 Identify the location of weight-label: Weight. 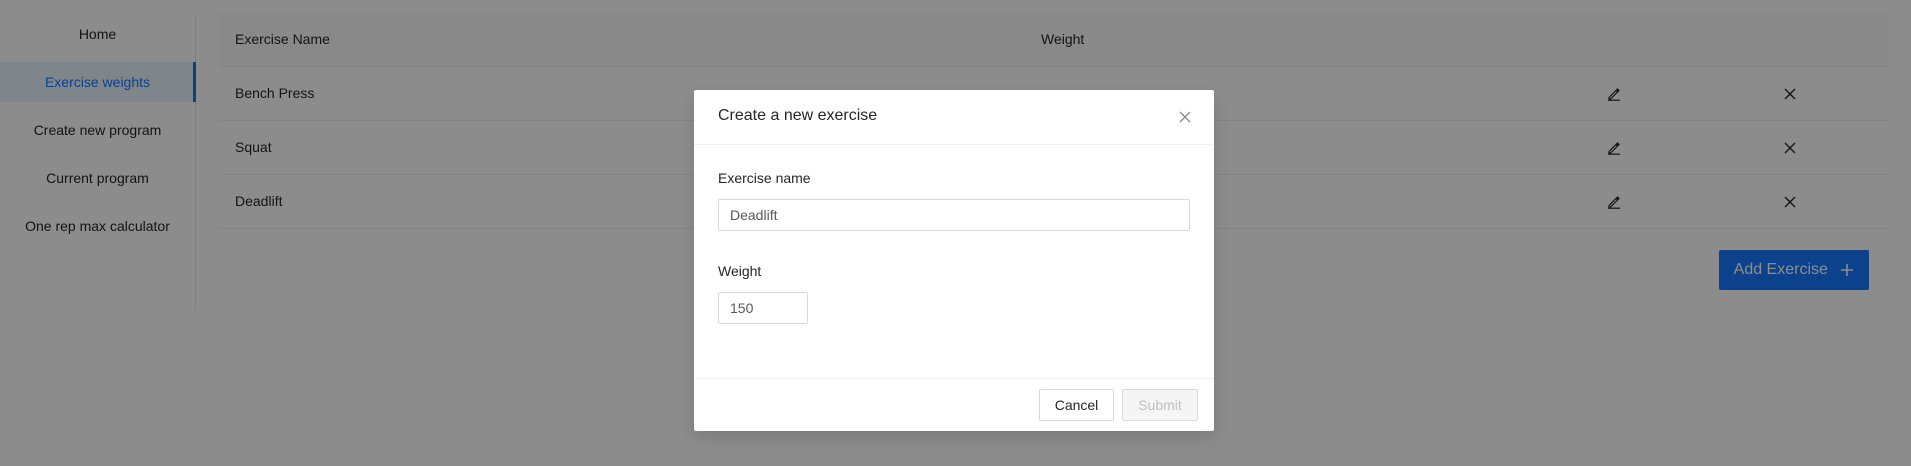
(740, 271).